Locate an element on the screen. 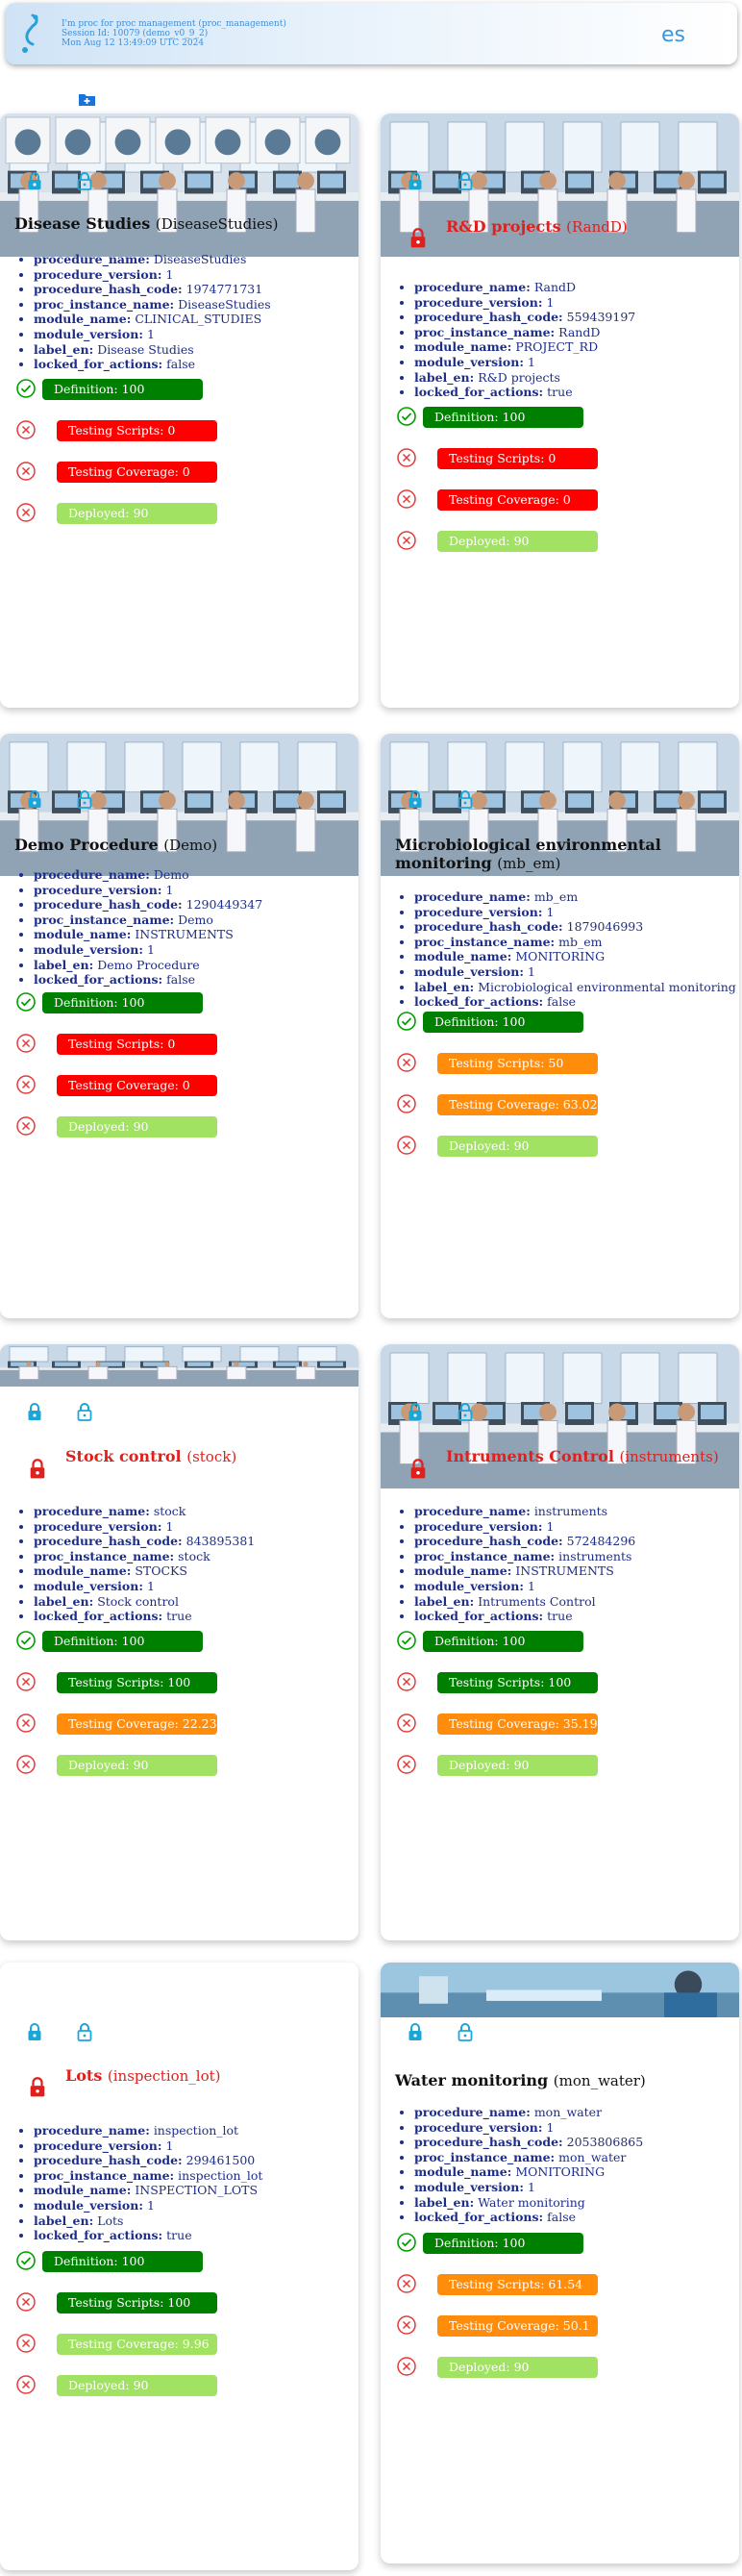  app-logo-icon is located at coordinates (29, 34).